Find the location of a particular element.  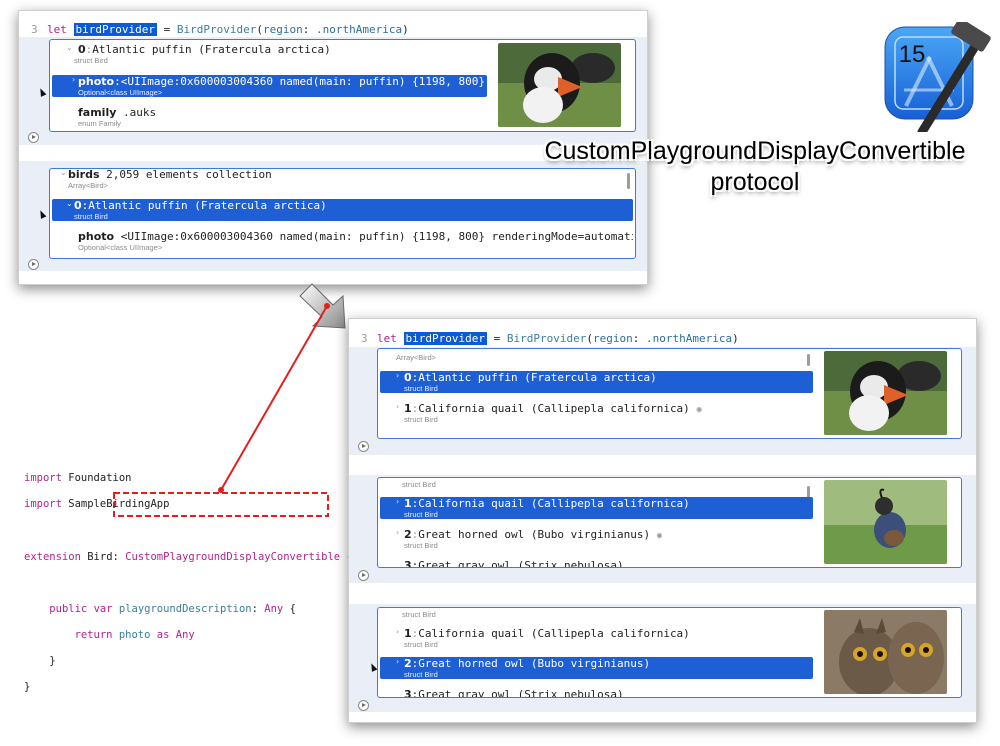

paren-open: ( is located at coordinates (589, 338).